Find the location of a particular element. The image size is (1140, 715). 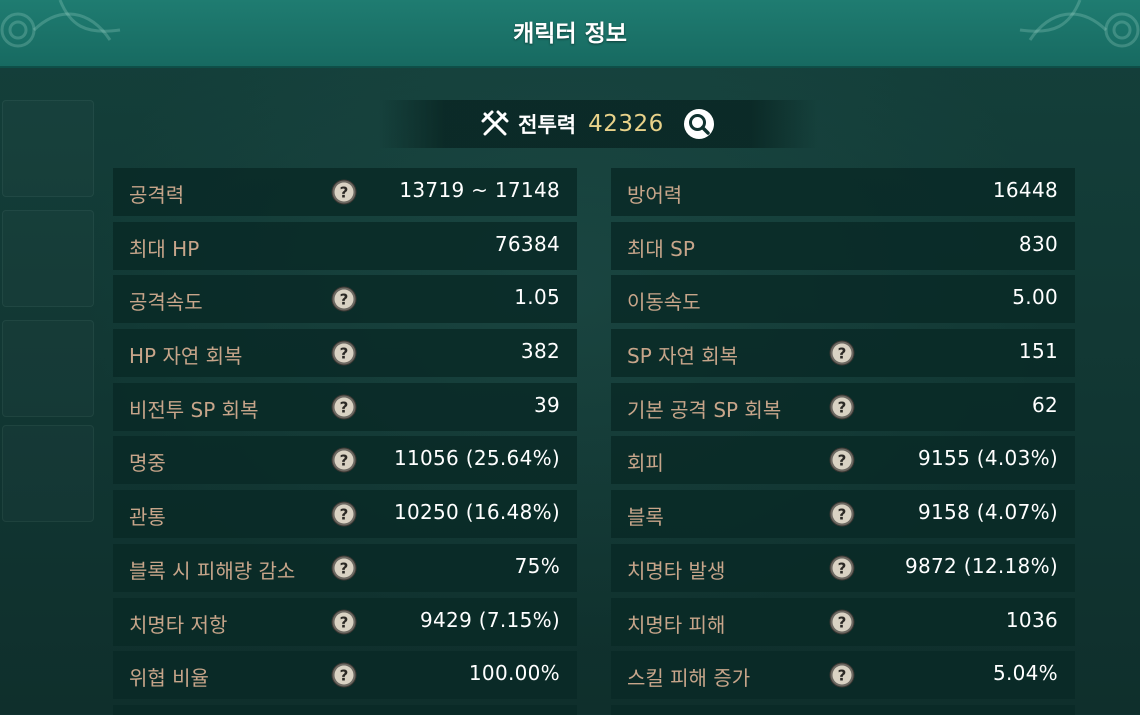

stat-label: 방어력 is located at coordinates (655, 195).